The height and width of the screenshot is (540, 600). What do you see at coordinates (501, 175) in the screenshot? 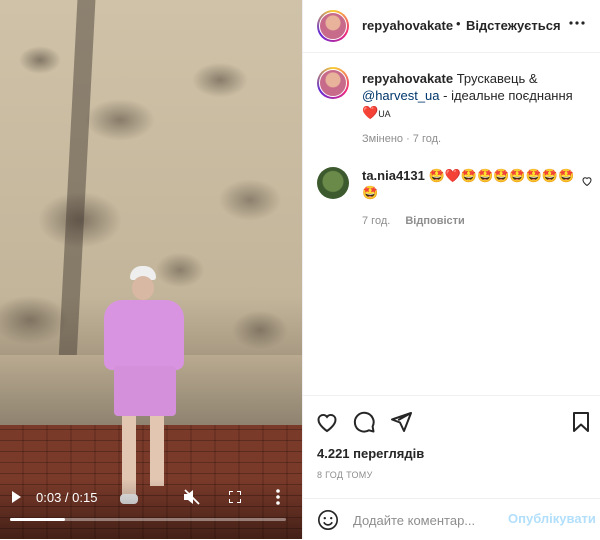
I see `comment-text: 🤩❤️🤩🤩🤩🤩🤩🤩🤩` at bounding box center [501, 175].